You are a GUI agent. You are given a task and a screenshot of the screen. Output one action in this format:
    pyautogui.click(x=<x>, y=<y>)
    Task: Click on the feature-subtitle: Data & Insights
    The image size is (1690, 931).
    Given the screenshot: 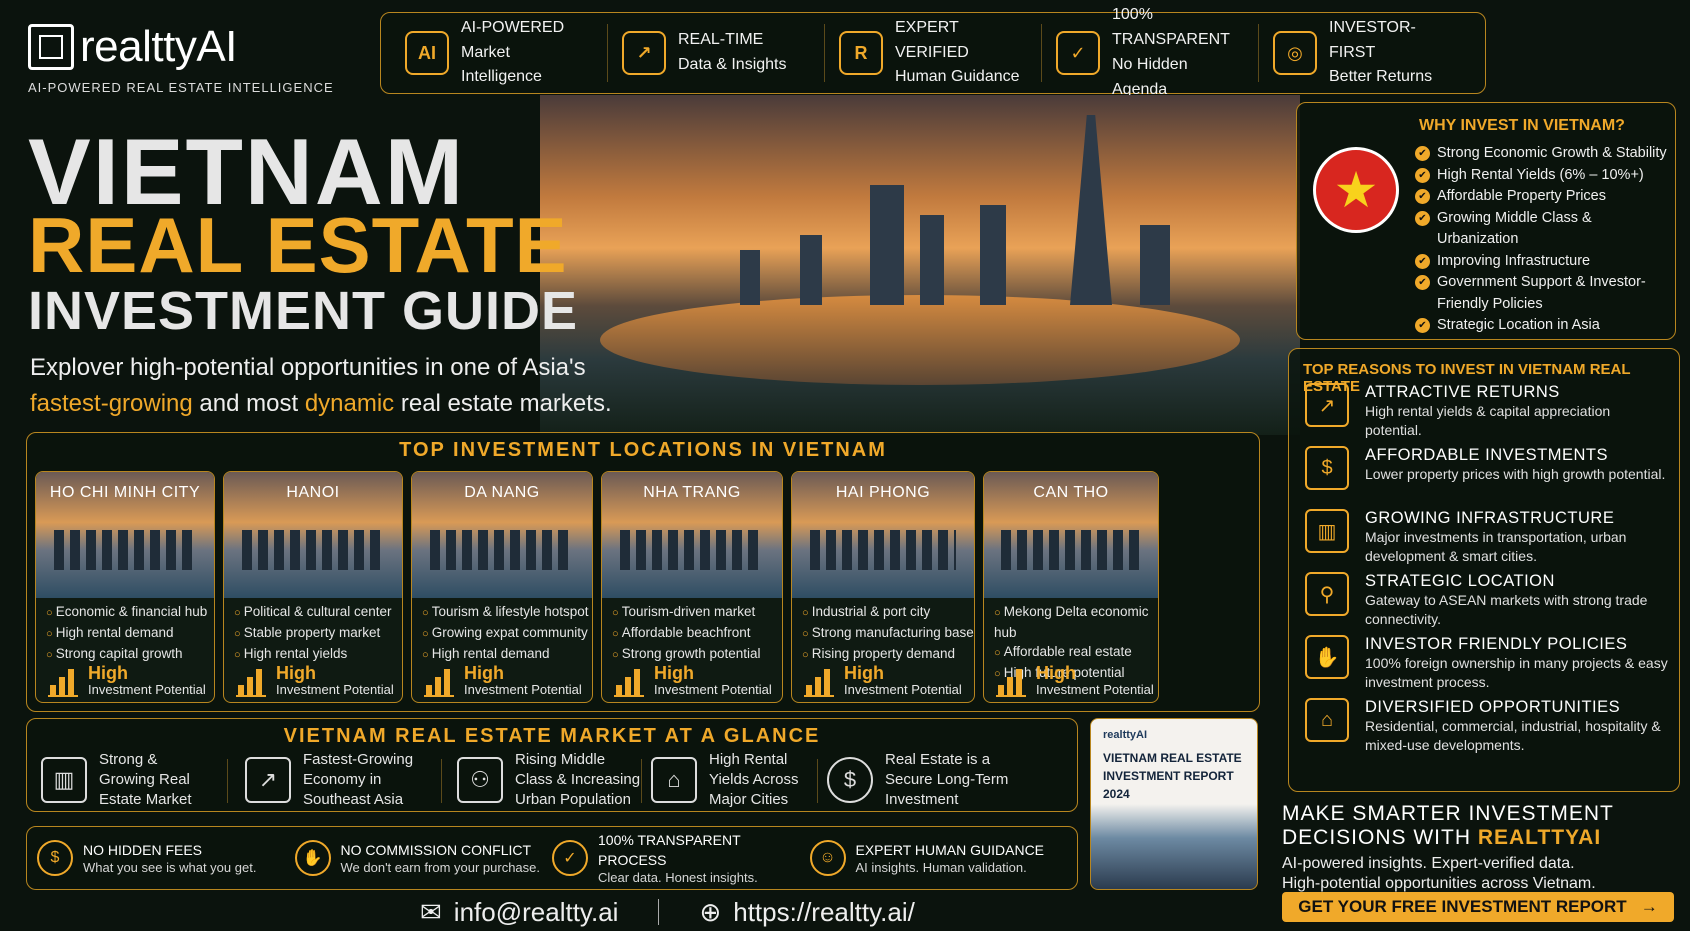 What is the action you would take?
    pyautogui.click(x=732, y=64)
    